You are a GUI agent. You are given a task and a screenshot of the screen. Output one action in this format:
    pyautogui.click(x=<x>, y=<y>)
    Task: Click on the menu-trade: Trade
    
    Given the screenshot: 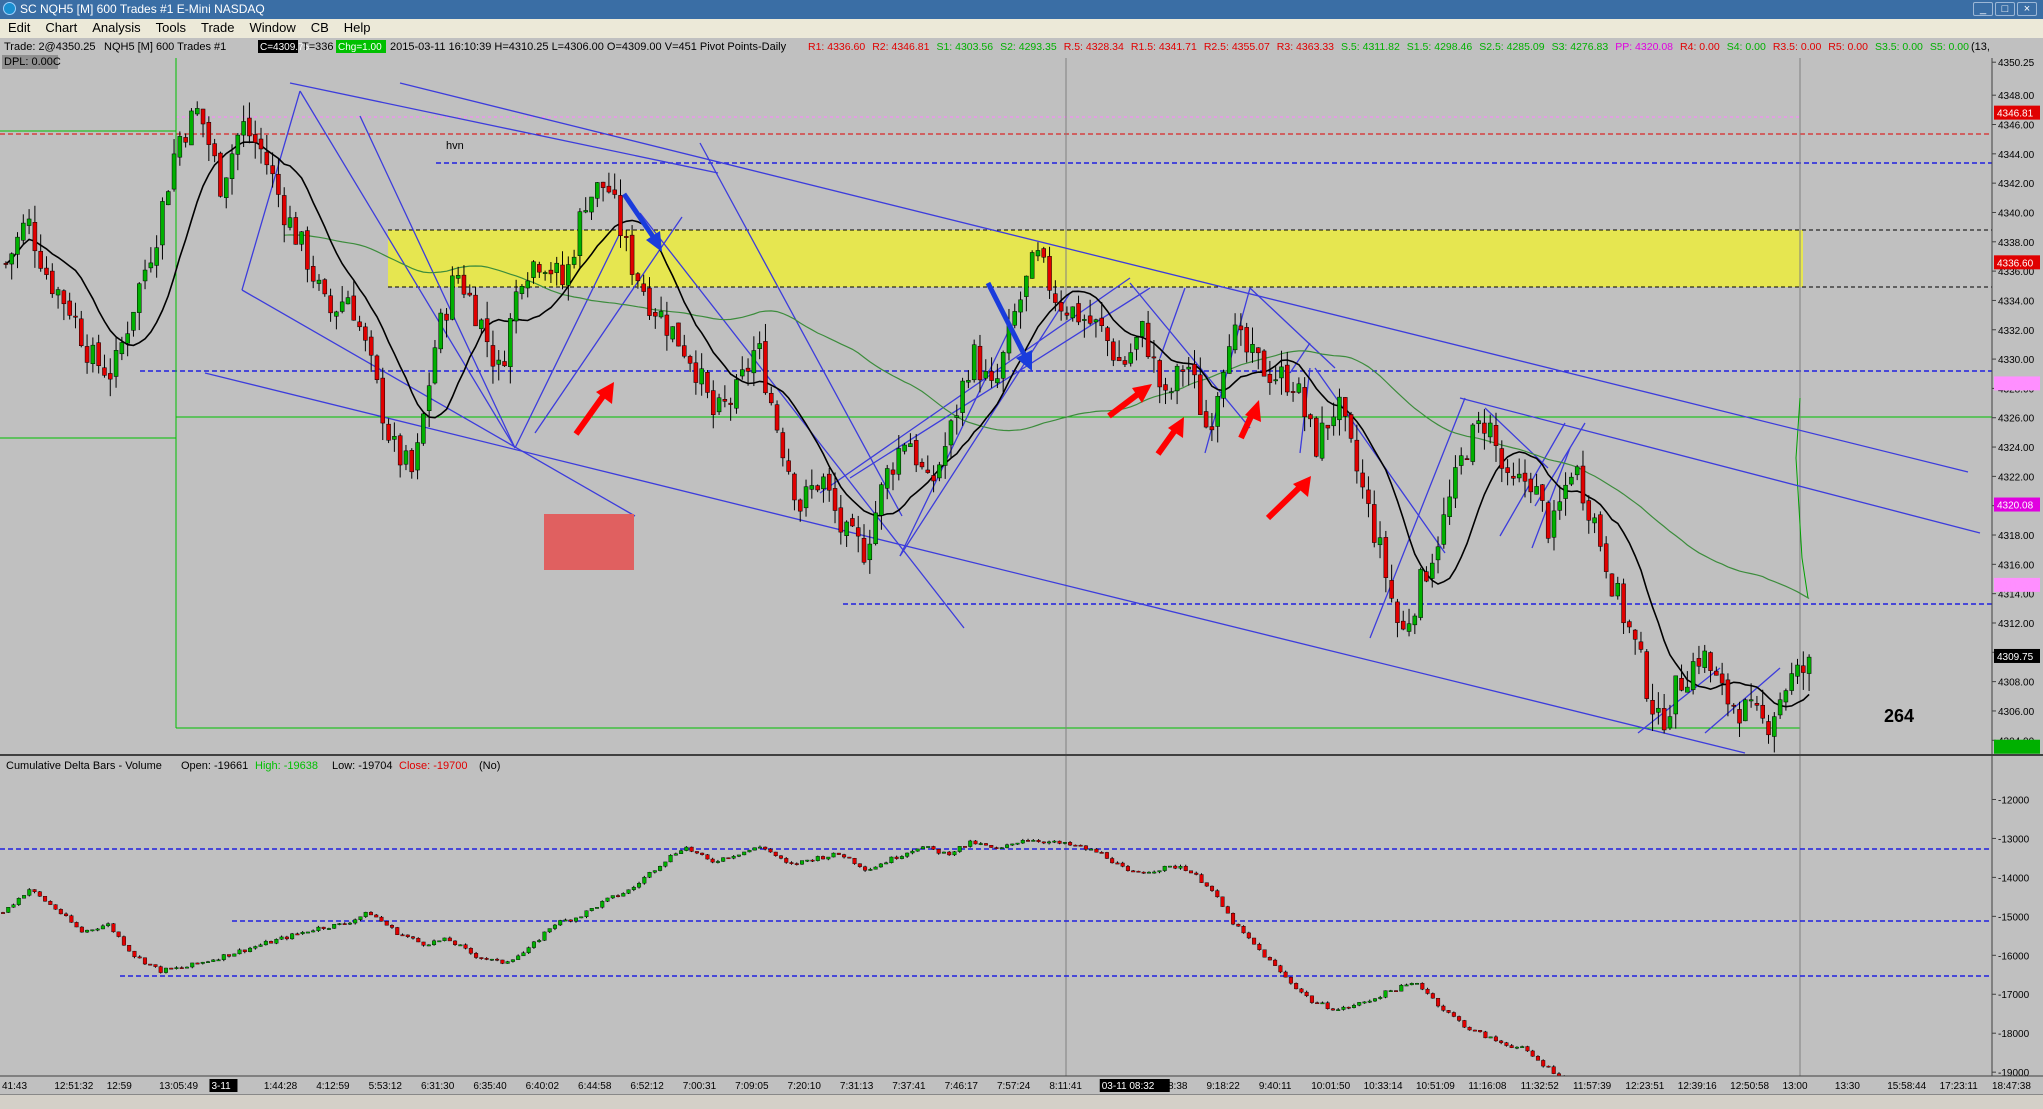 What is the action you would take?
    pyautogui.click(x=217, y=27)
    